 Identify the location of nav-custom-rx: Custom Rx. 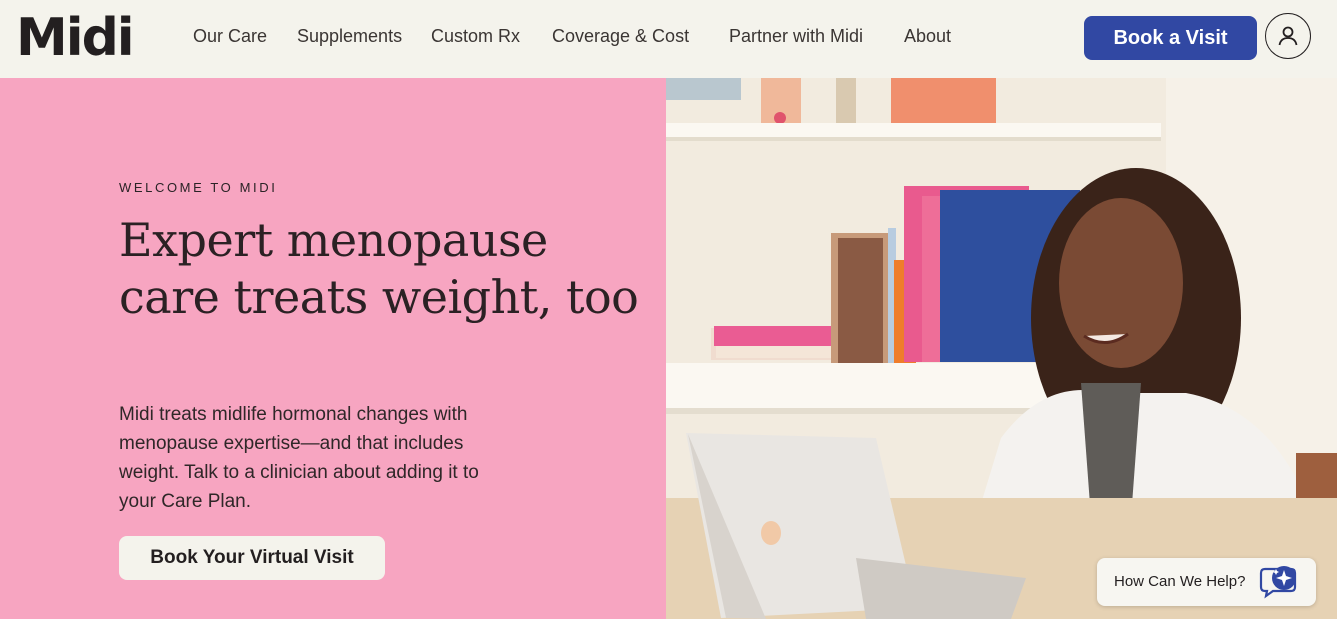
(475, 36).